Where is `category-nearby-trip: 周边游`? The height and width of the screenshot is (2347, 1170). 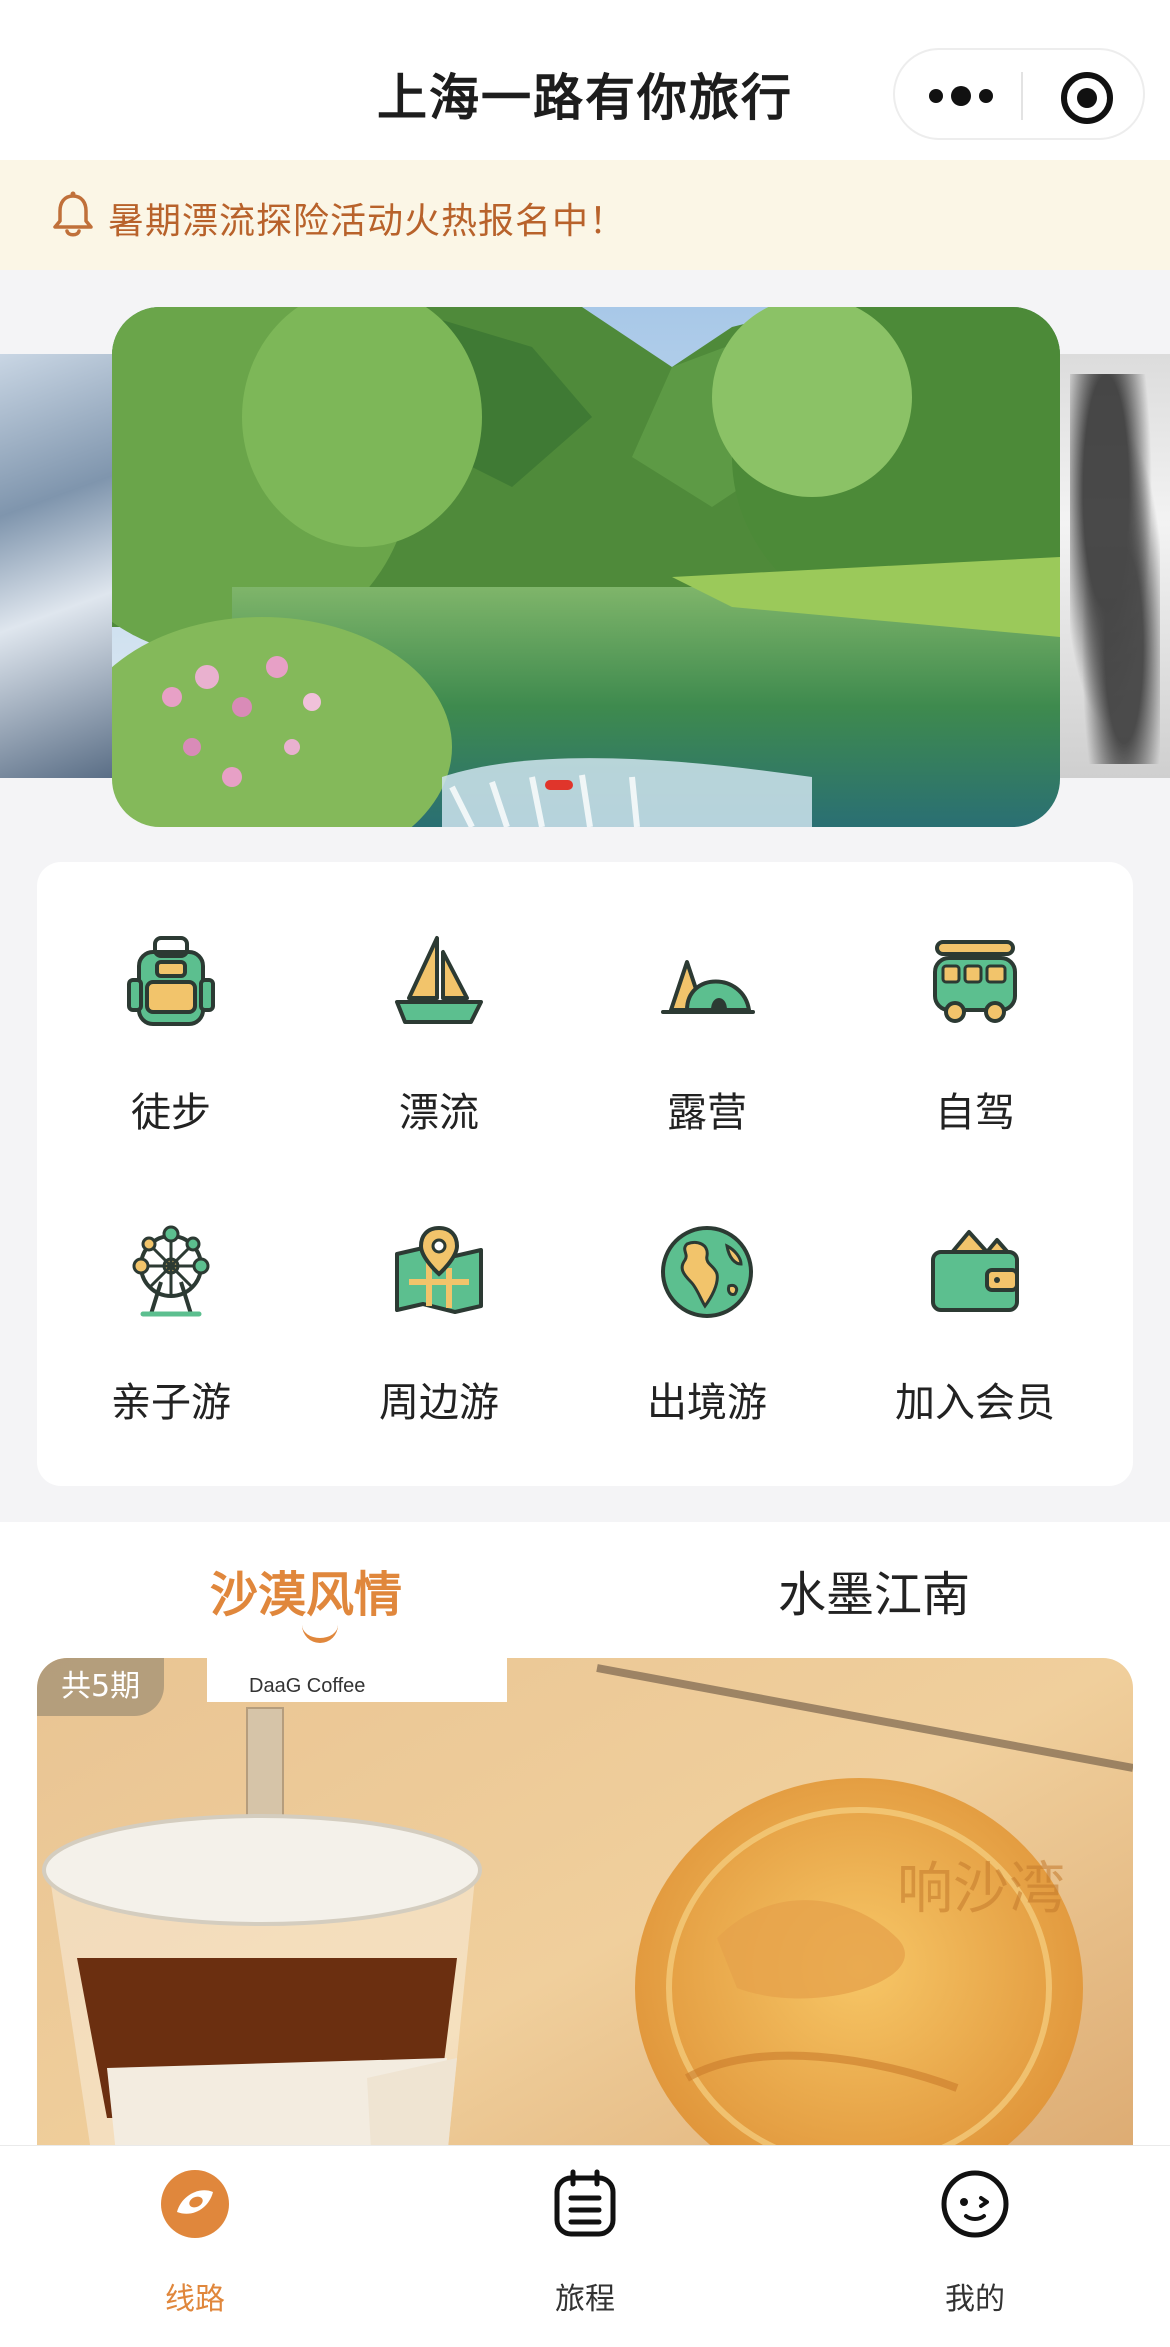 category-nearby-trip: 周边游 is located at coordinates (439, 1289).